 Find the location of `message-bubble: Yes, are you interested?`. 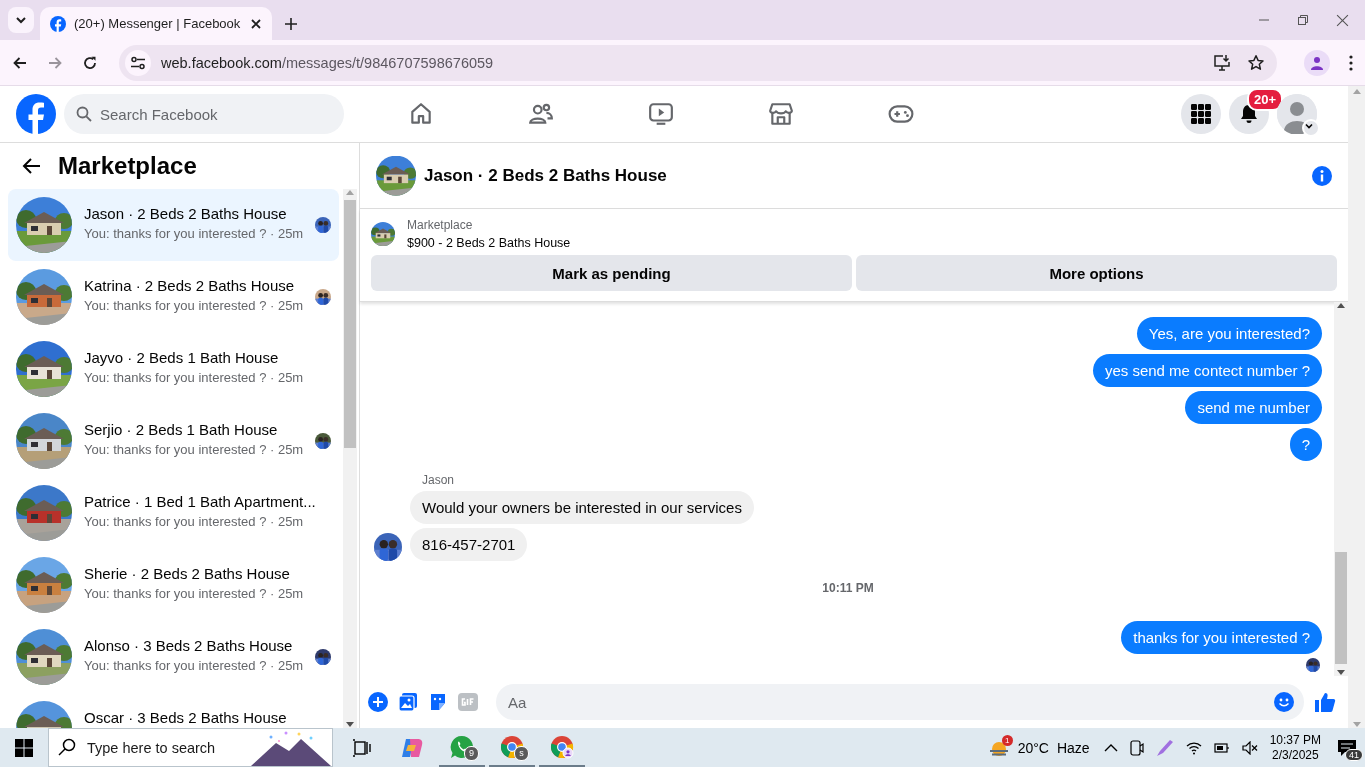

message-bubble: Yes, are you interested? is located at coordinates (1229, 333).